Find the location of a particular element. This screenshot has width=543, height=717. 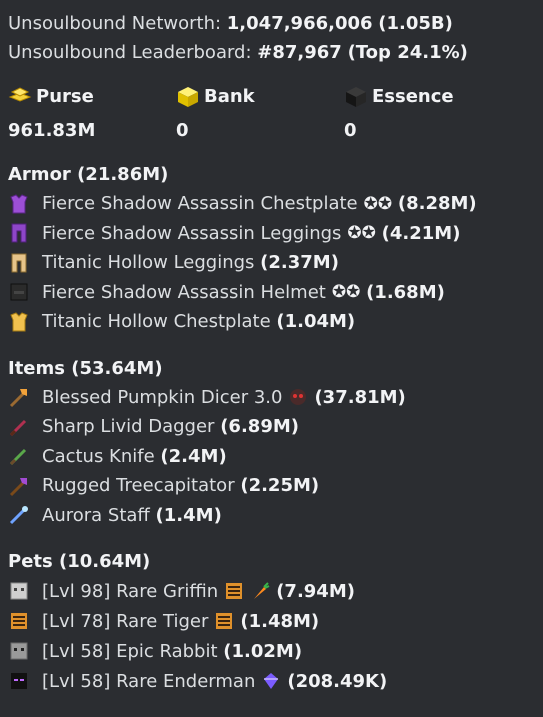

armor-row: Fierce Shadow Assassin Helmet ✪✪ (1.68M) is located at coordinates (273, 293).